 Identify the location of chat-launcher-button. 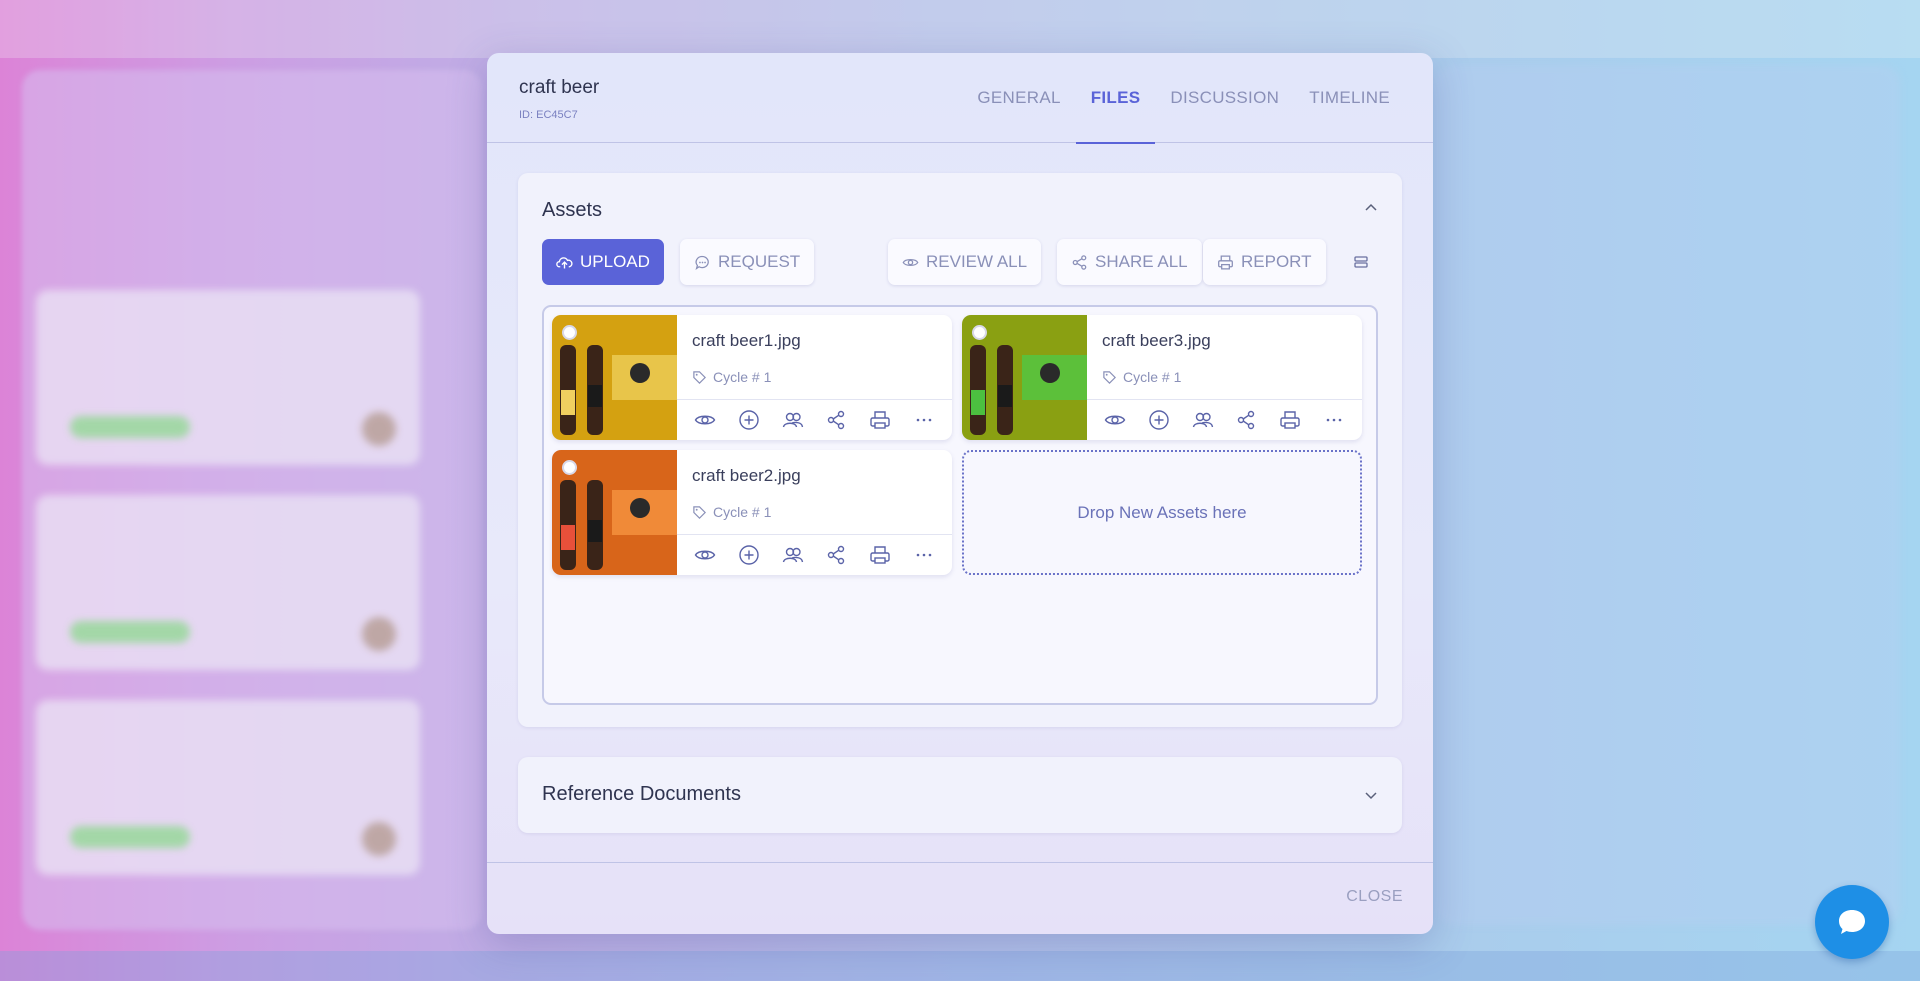
(1852, 922).